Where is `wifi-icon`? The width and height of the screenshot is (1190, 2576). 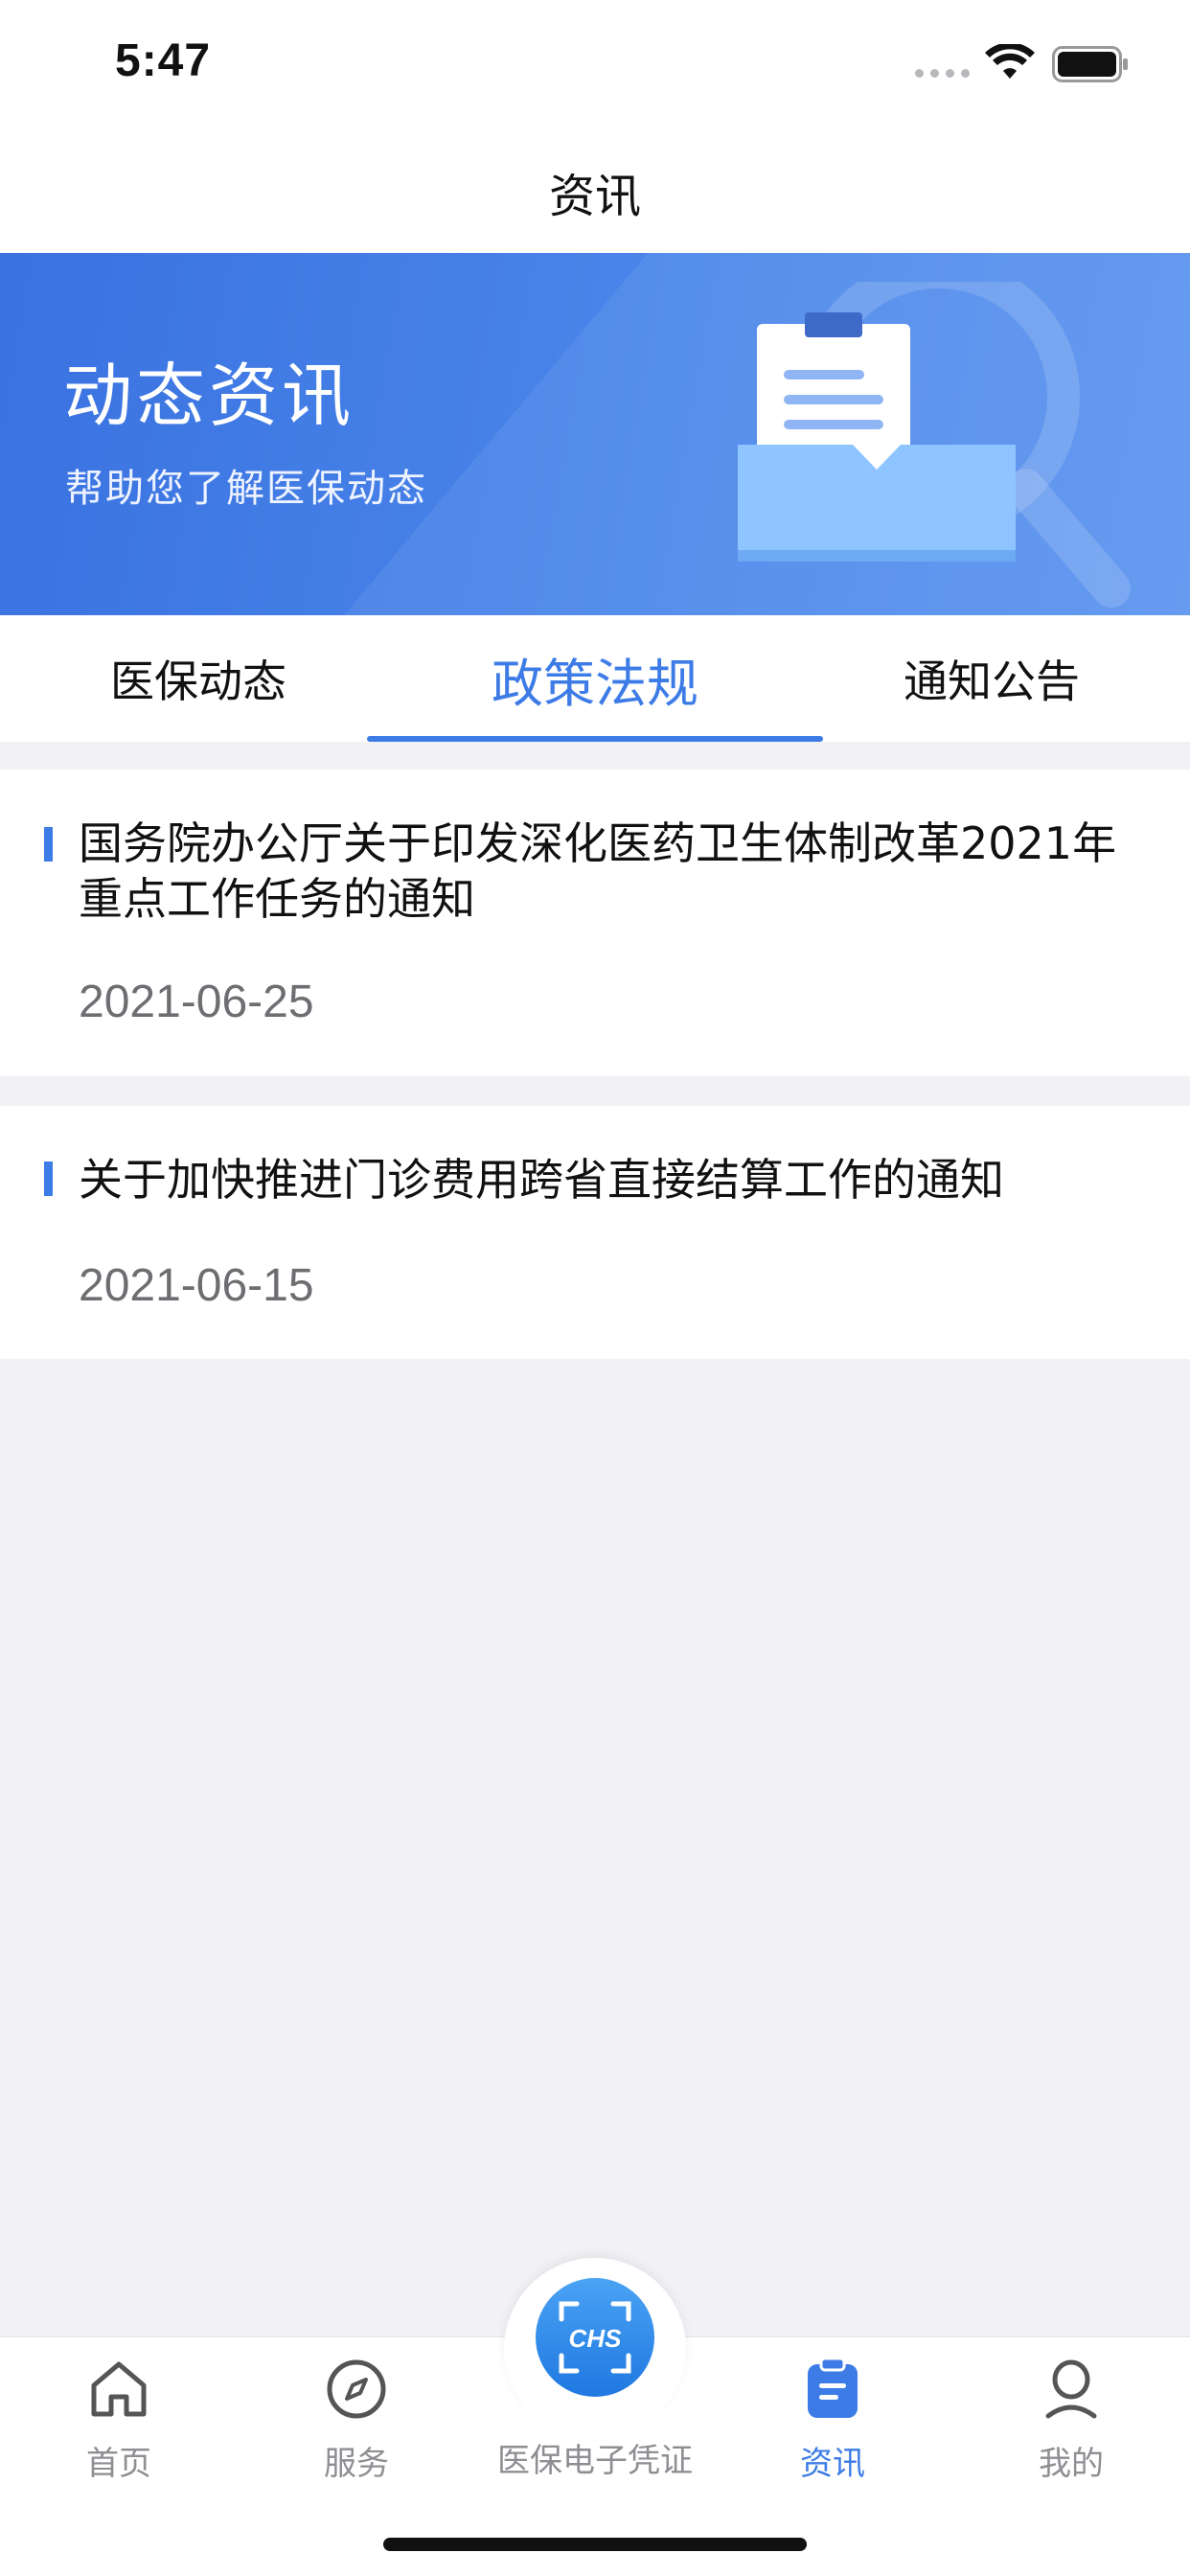
wifi-icon is located at coordinates (1010, 62).